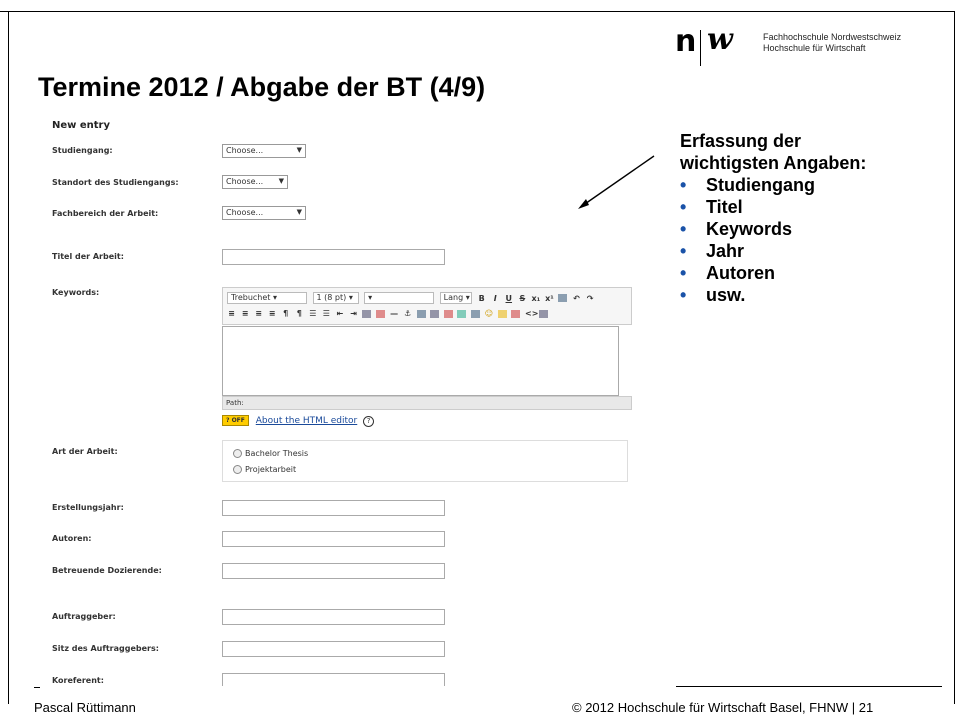  Describe the element at coordinates (421, 313) in the screenshot. I see `link-icon` at that location.